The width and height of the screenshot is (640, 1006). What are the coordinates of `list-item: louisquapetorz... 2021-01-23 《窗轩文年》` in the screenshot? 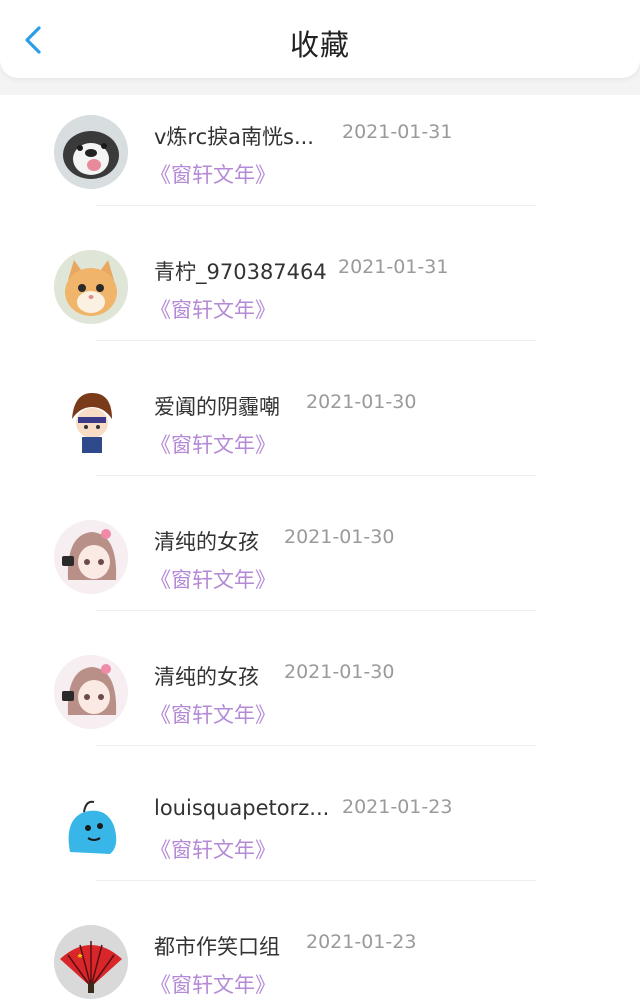 It's located at (320, 847).